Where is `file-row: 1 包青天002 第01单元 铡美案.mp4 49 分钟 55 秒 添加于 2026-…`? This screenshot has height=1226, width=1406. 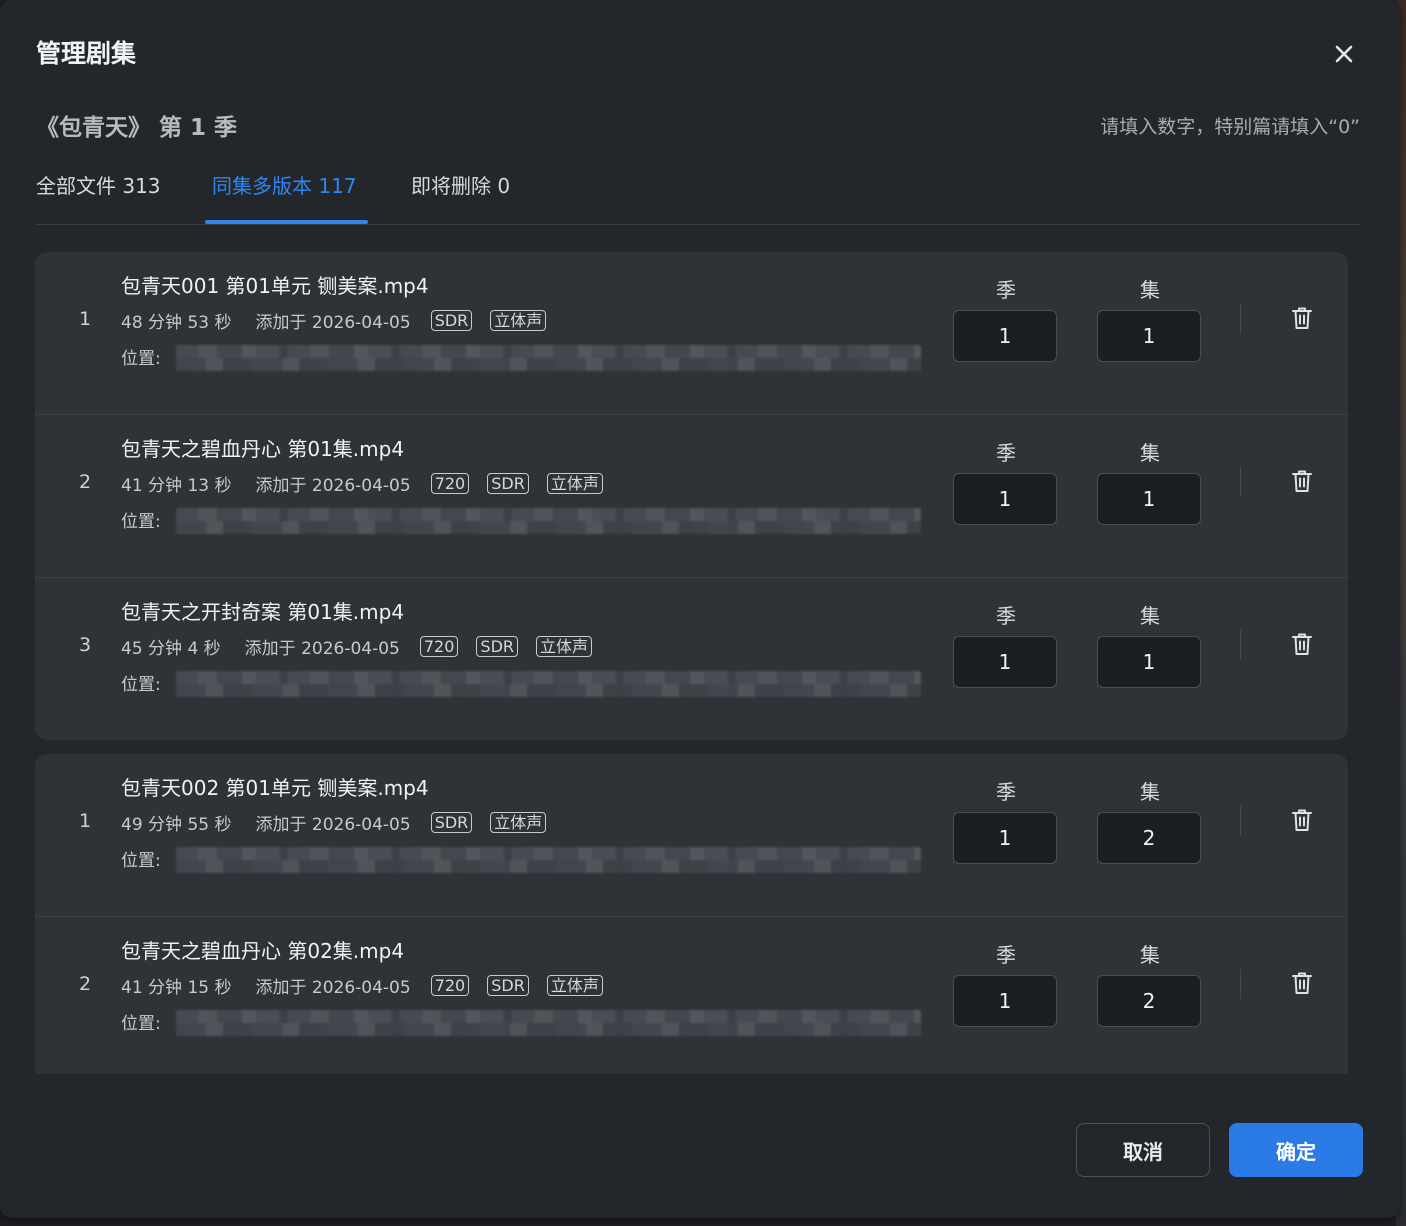
file-row: 1 包青天002 第01单元 铡美案.mp4 49 分钟 55 秒 添加于 2026-… is located at coordinates (691, 835).